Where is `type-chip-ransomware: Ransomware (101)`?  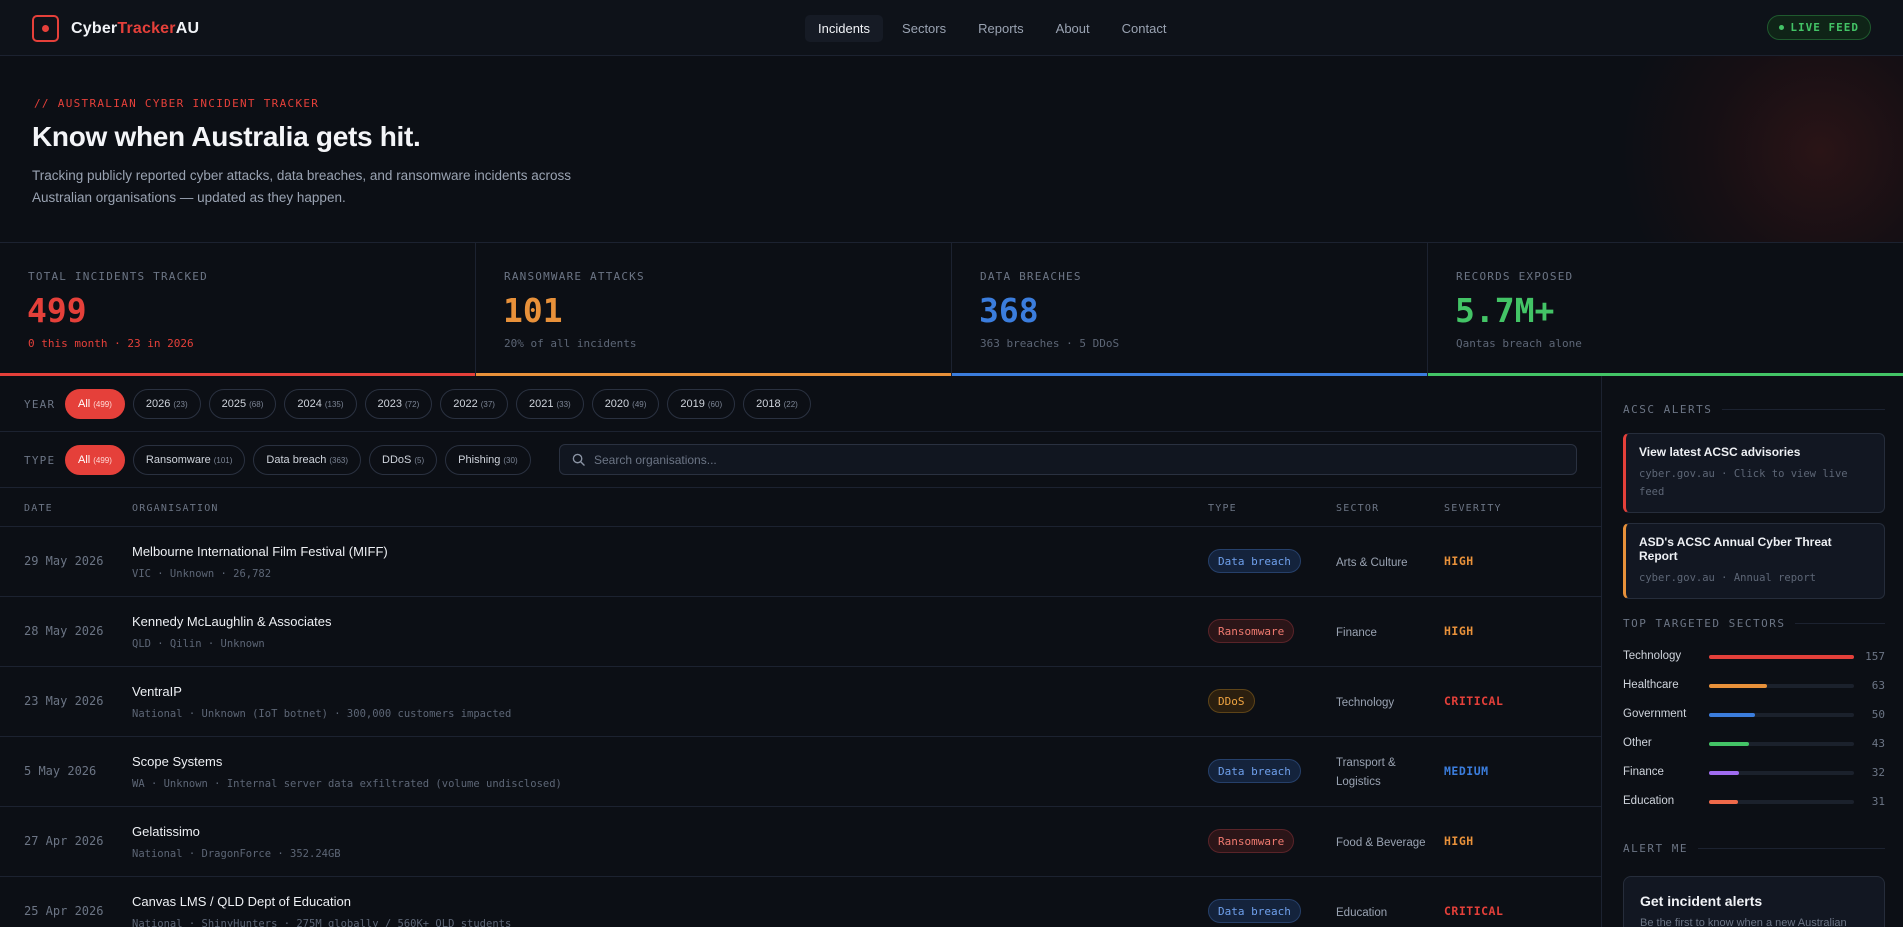 type-chip-ransomware: Ransomware (101) is located at coordinates (189, 460).